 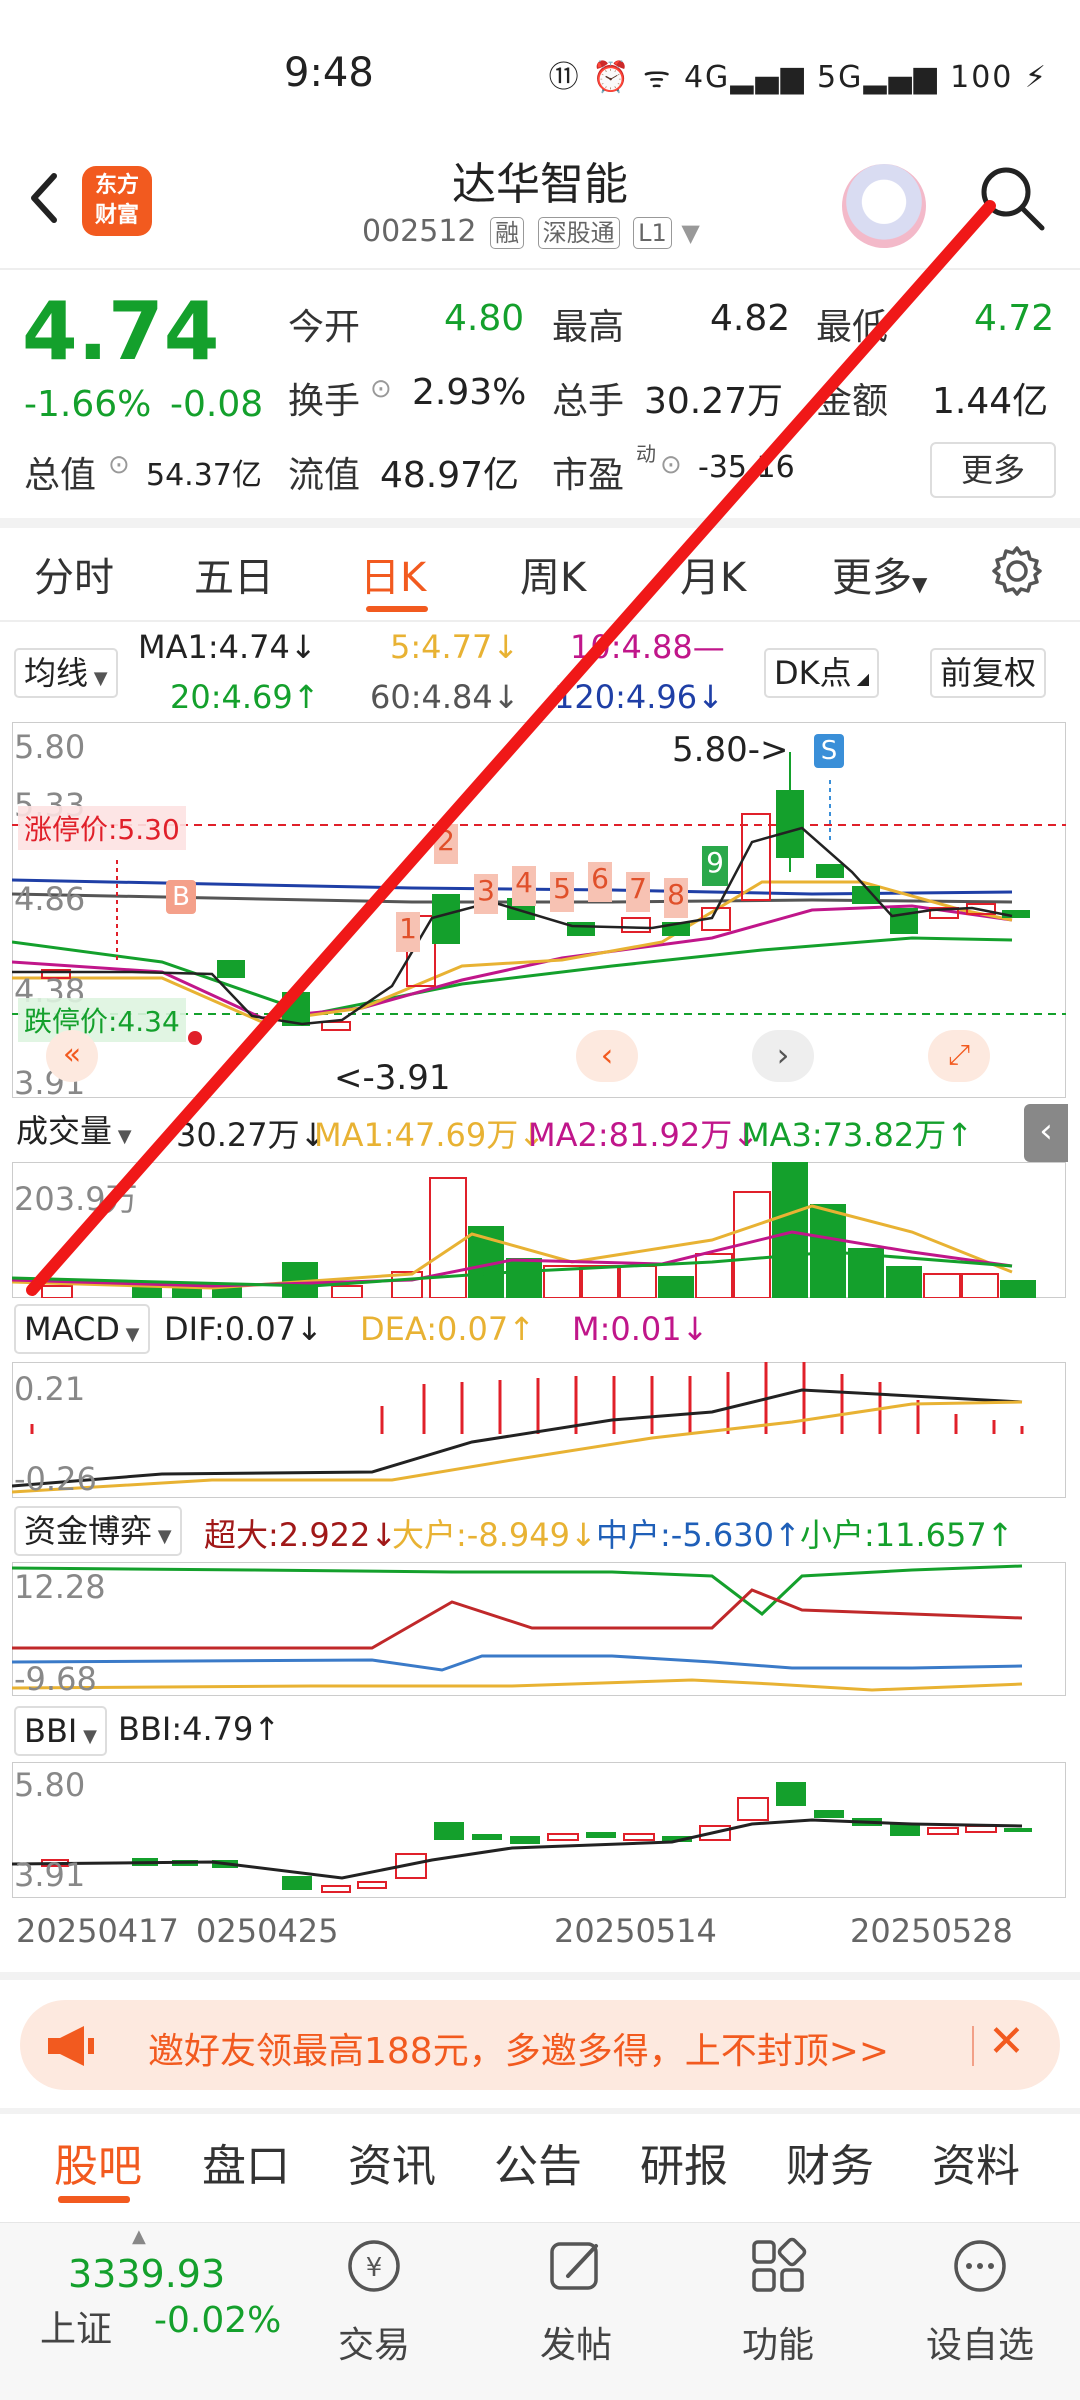 What do you see at coordinates (644, 1135) in the screenshot?
I see `volume-ma2: MA2:81.92万↓` at bounding box center [644, 1135].